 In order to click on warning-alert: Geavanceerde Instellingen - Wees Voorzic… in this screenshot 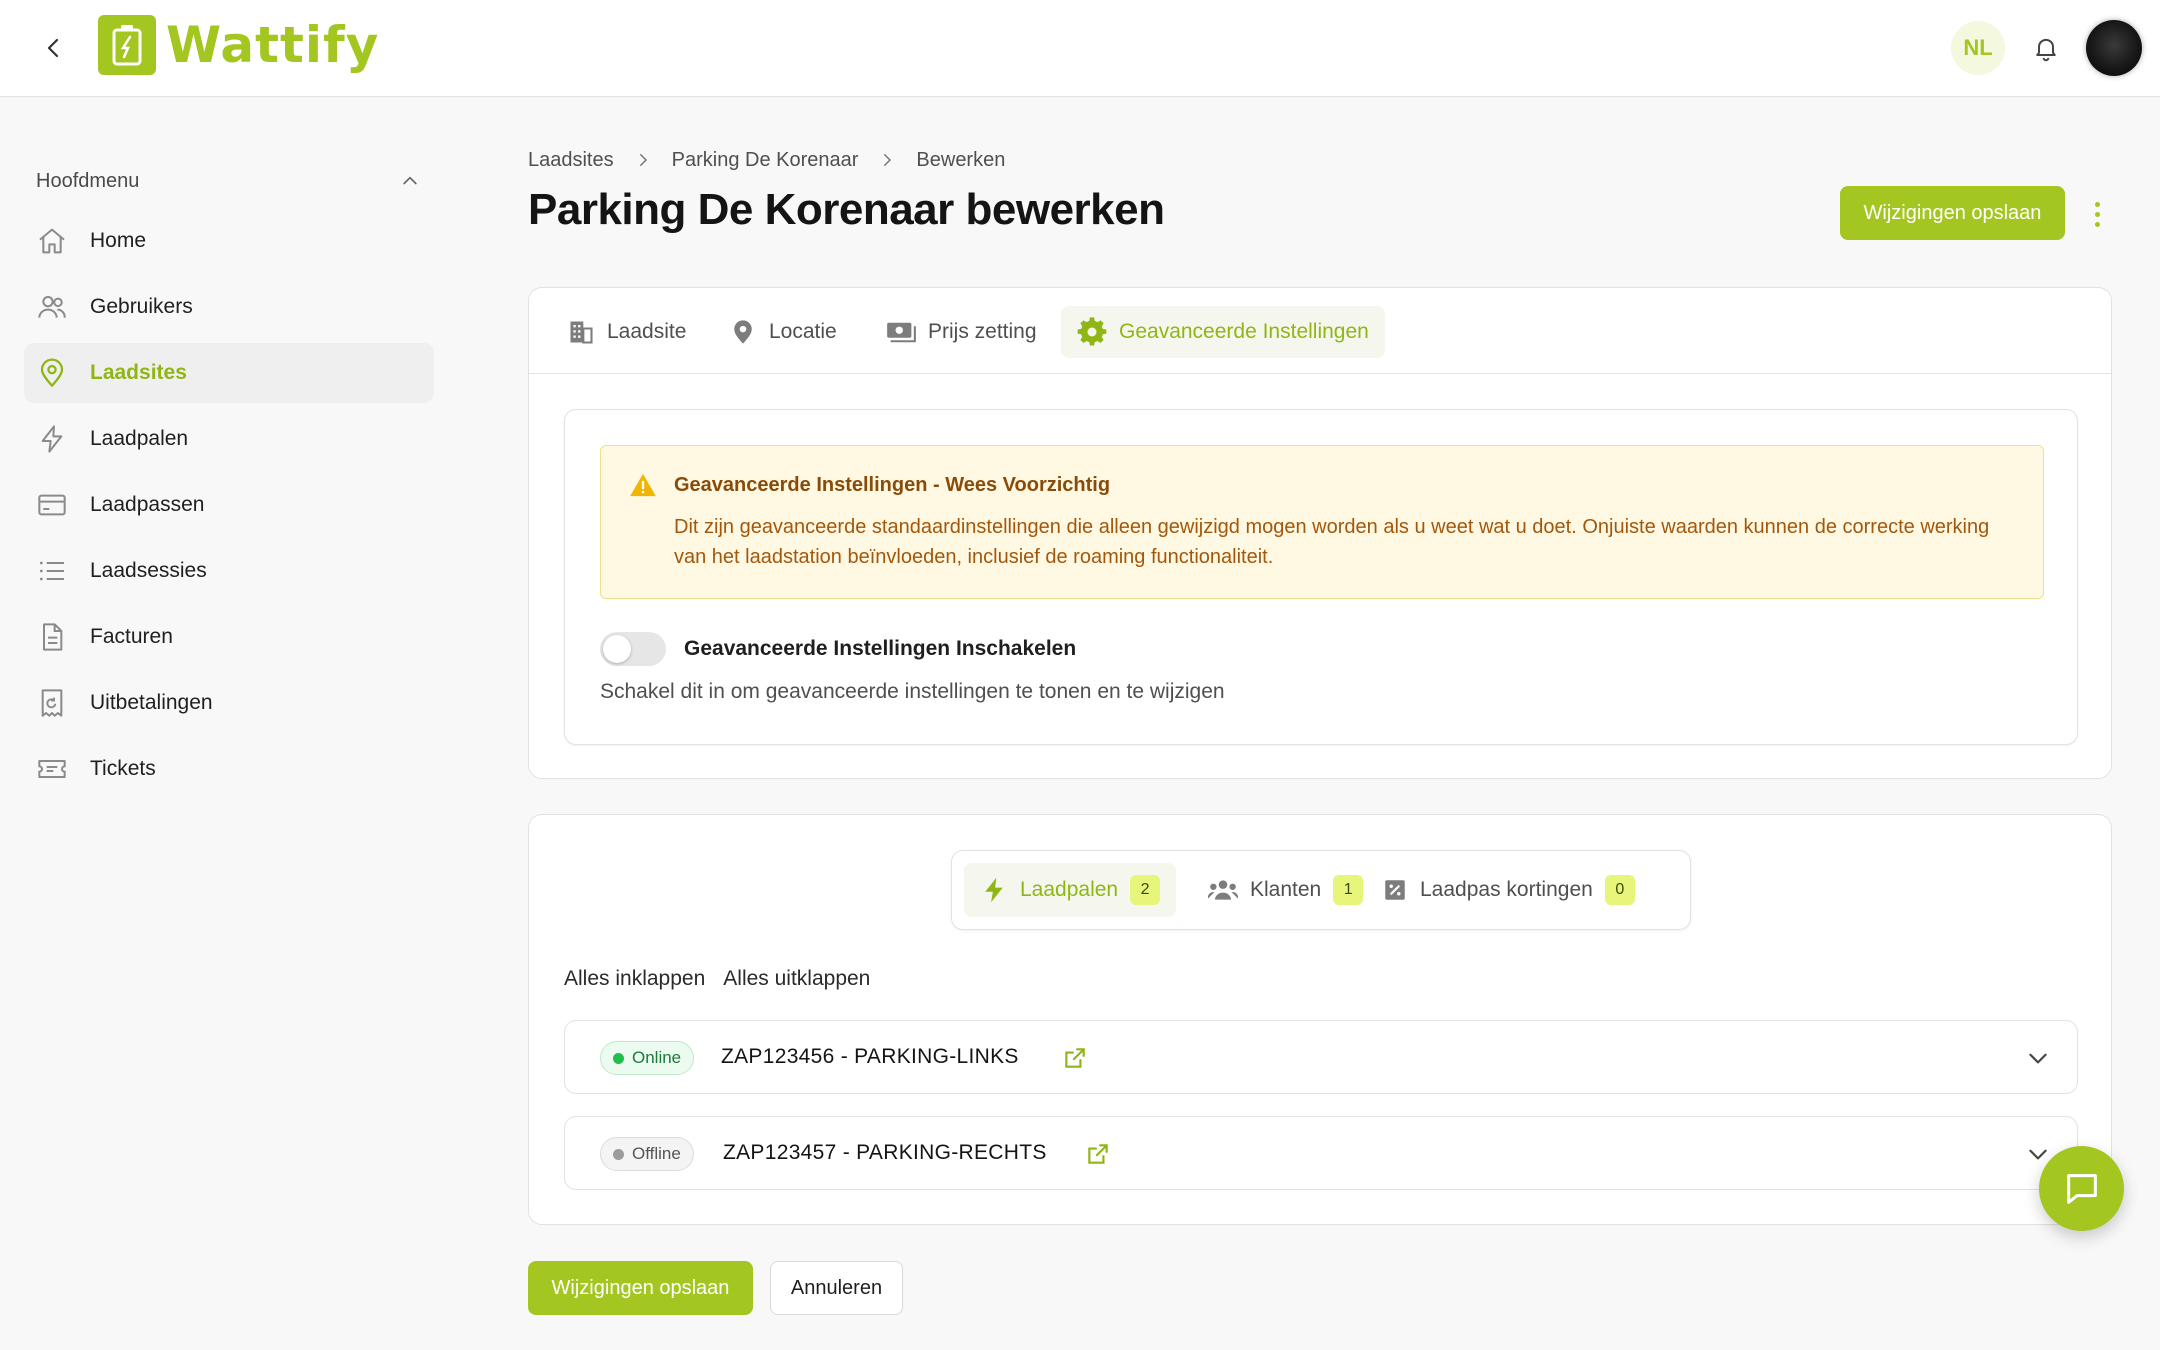, I will do `click(1322, 522)`.